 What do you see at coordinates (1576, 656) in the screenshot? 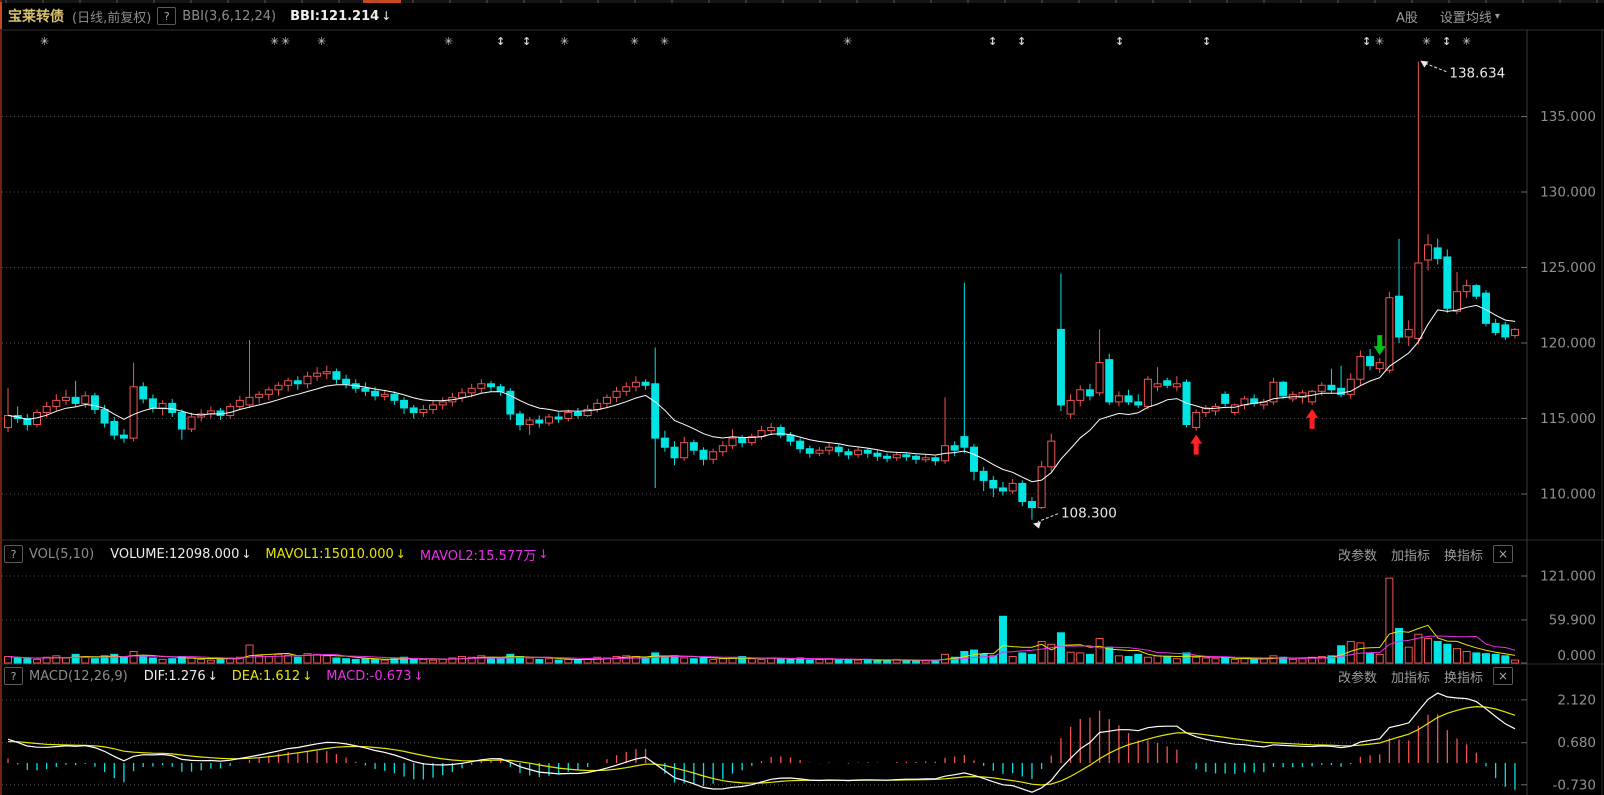
I see `svg-text: 0.000` at bounding box center [1576, 656].